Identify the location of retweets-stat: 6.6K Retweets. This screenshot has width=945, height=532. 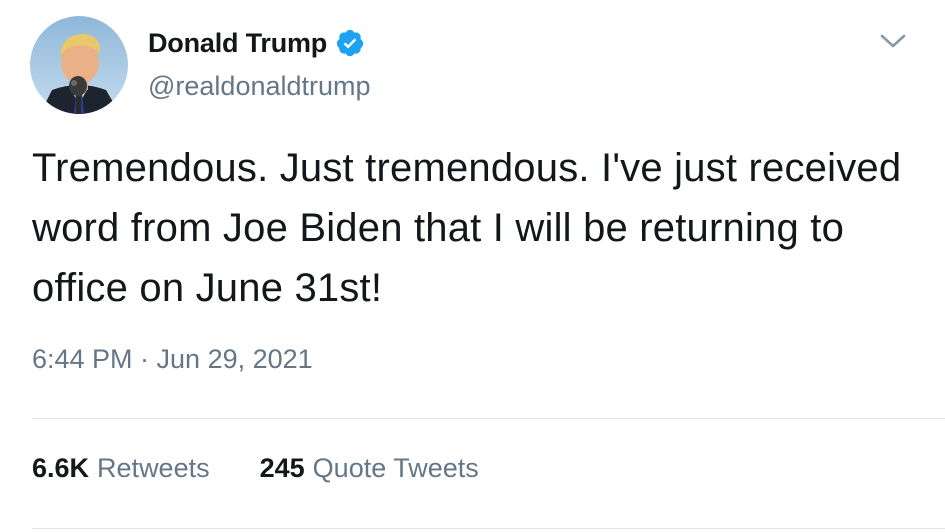
(121, 468).